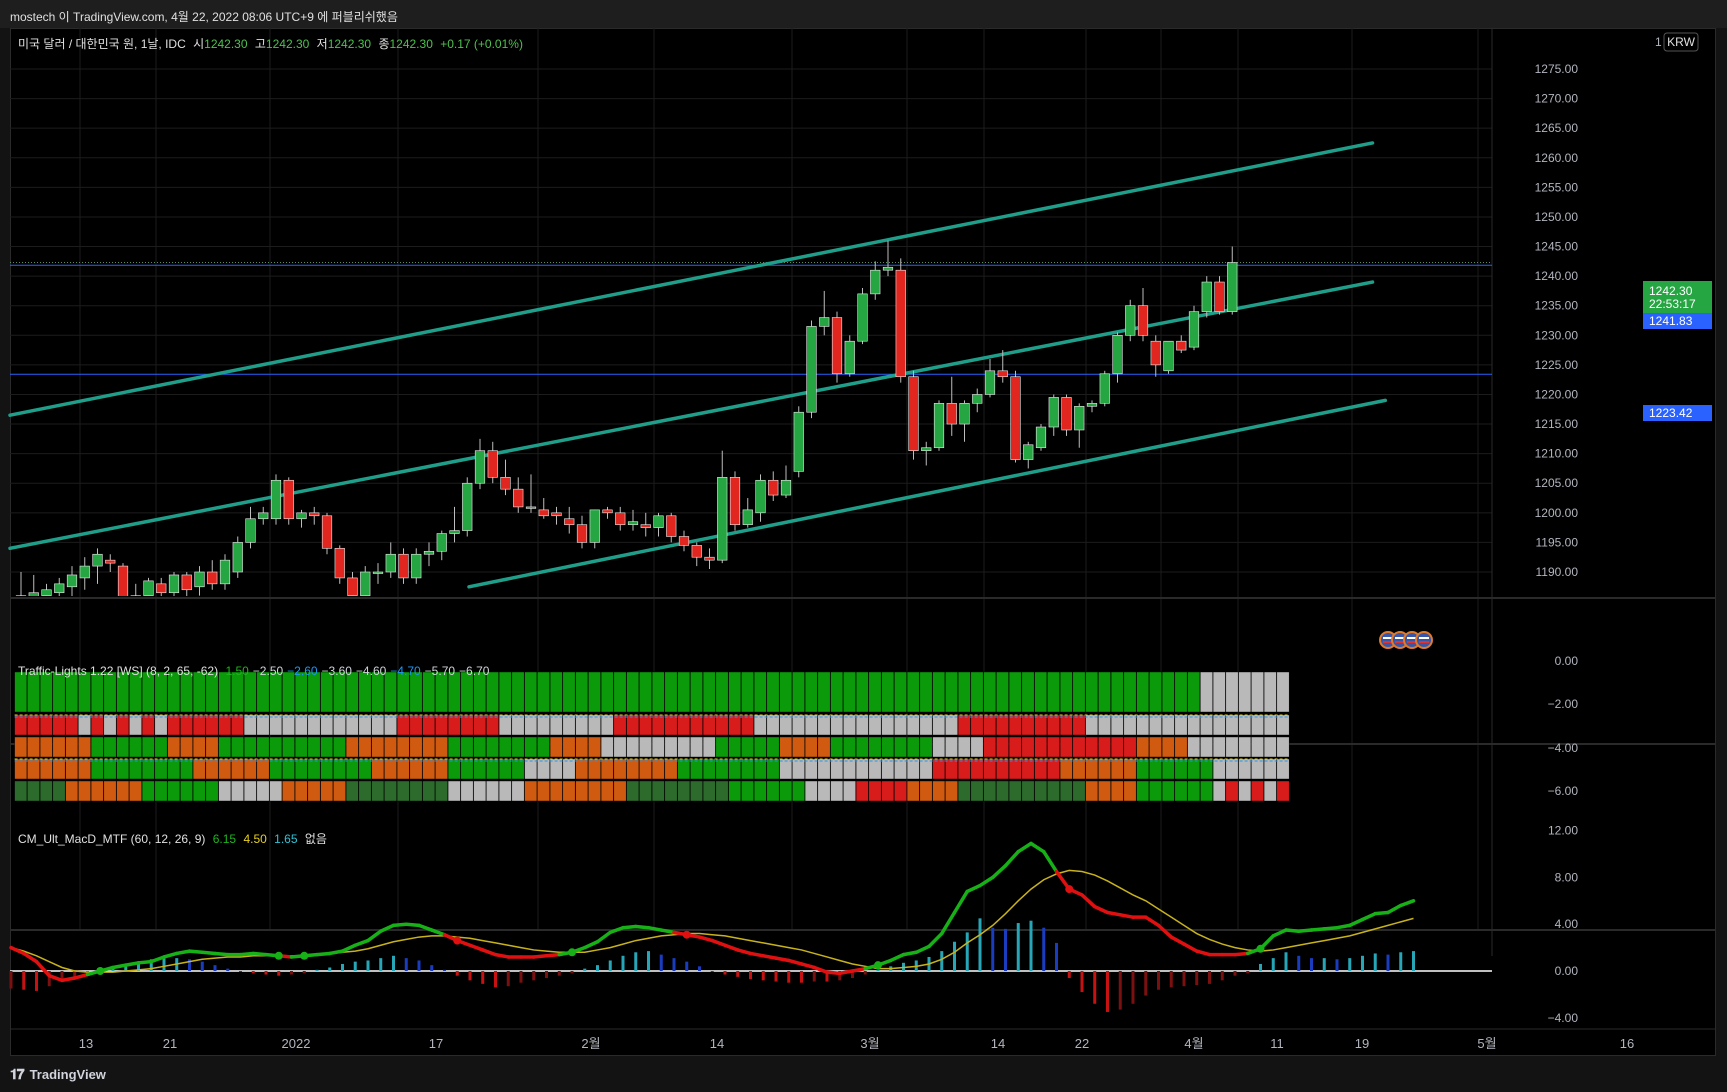  What do you see at coordinates (1557, 99) in the screenshot?
I see `price-axis-label: 1270.00` at bounding box center [1557, 99].